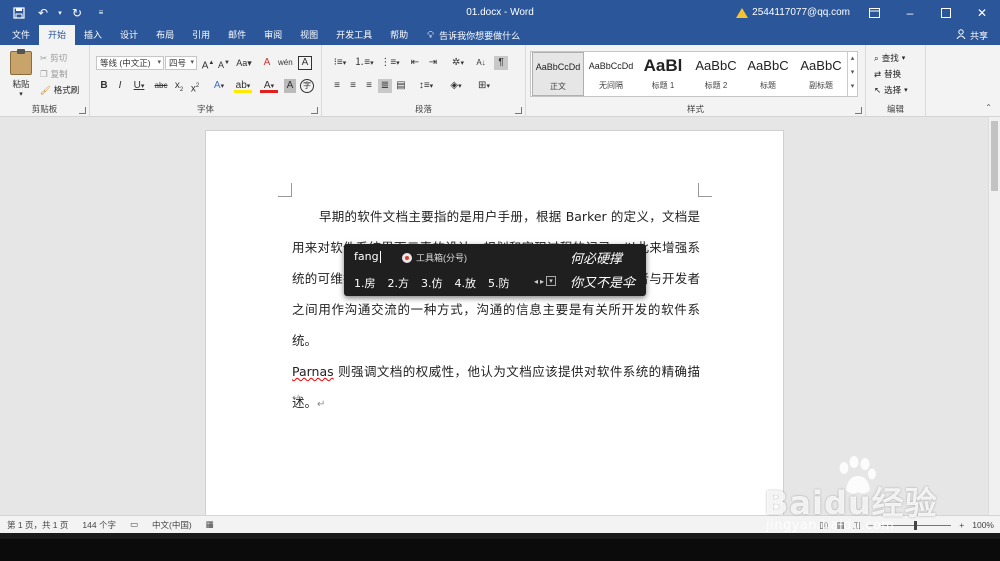  Describe the element at coordinates (499, 283) in the screenshot. I see `ime-candidate: 5.防` at that location.